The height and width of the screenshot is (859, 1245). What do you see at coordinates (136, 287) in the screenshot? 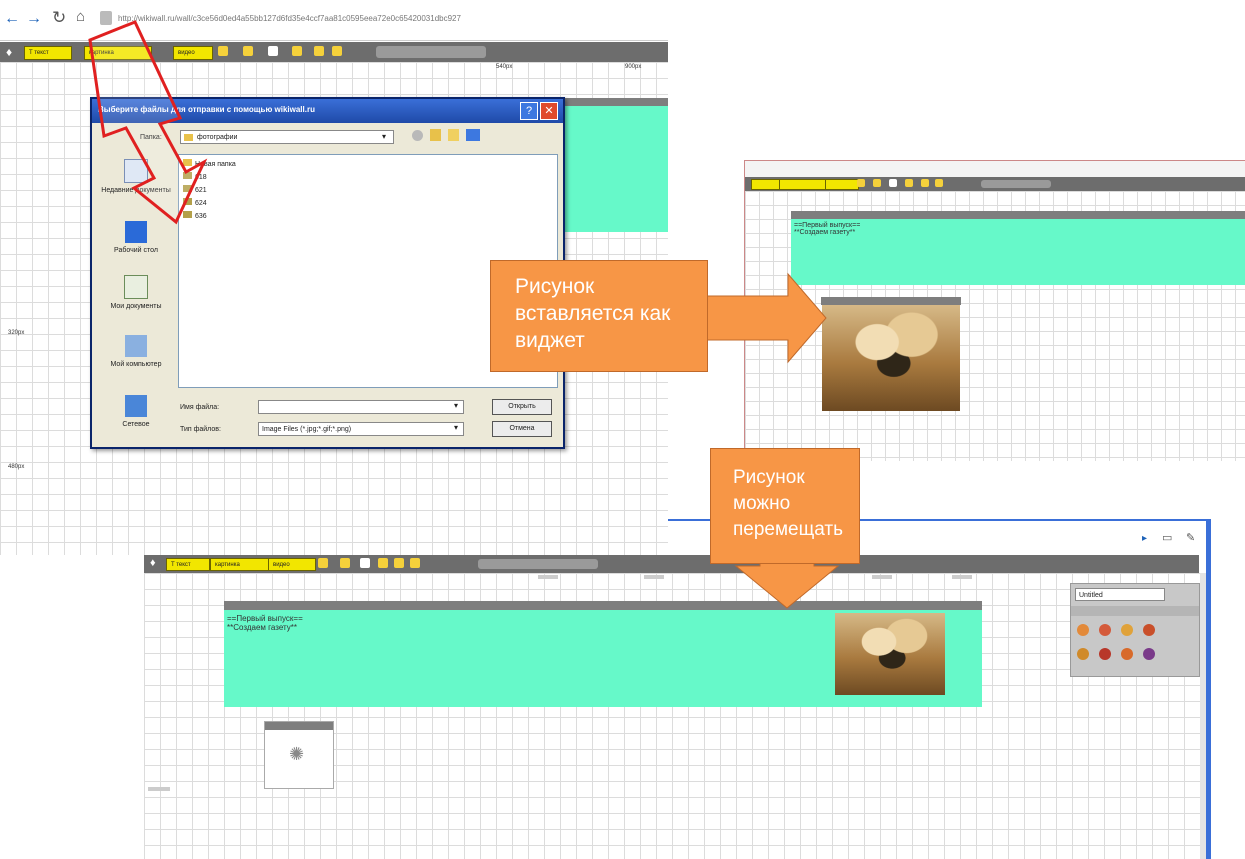
I see `my-documents-icon` at bounding box center [136, 287].